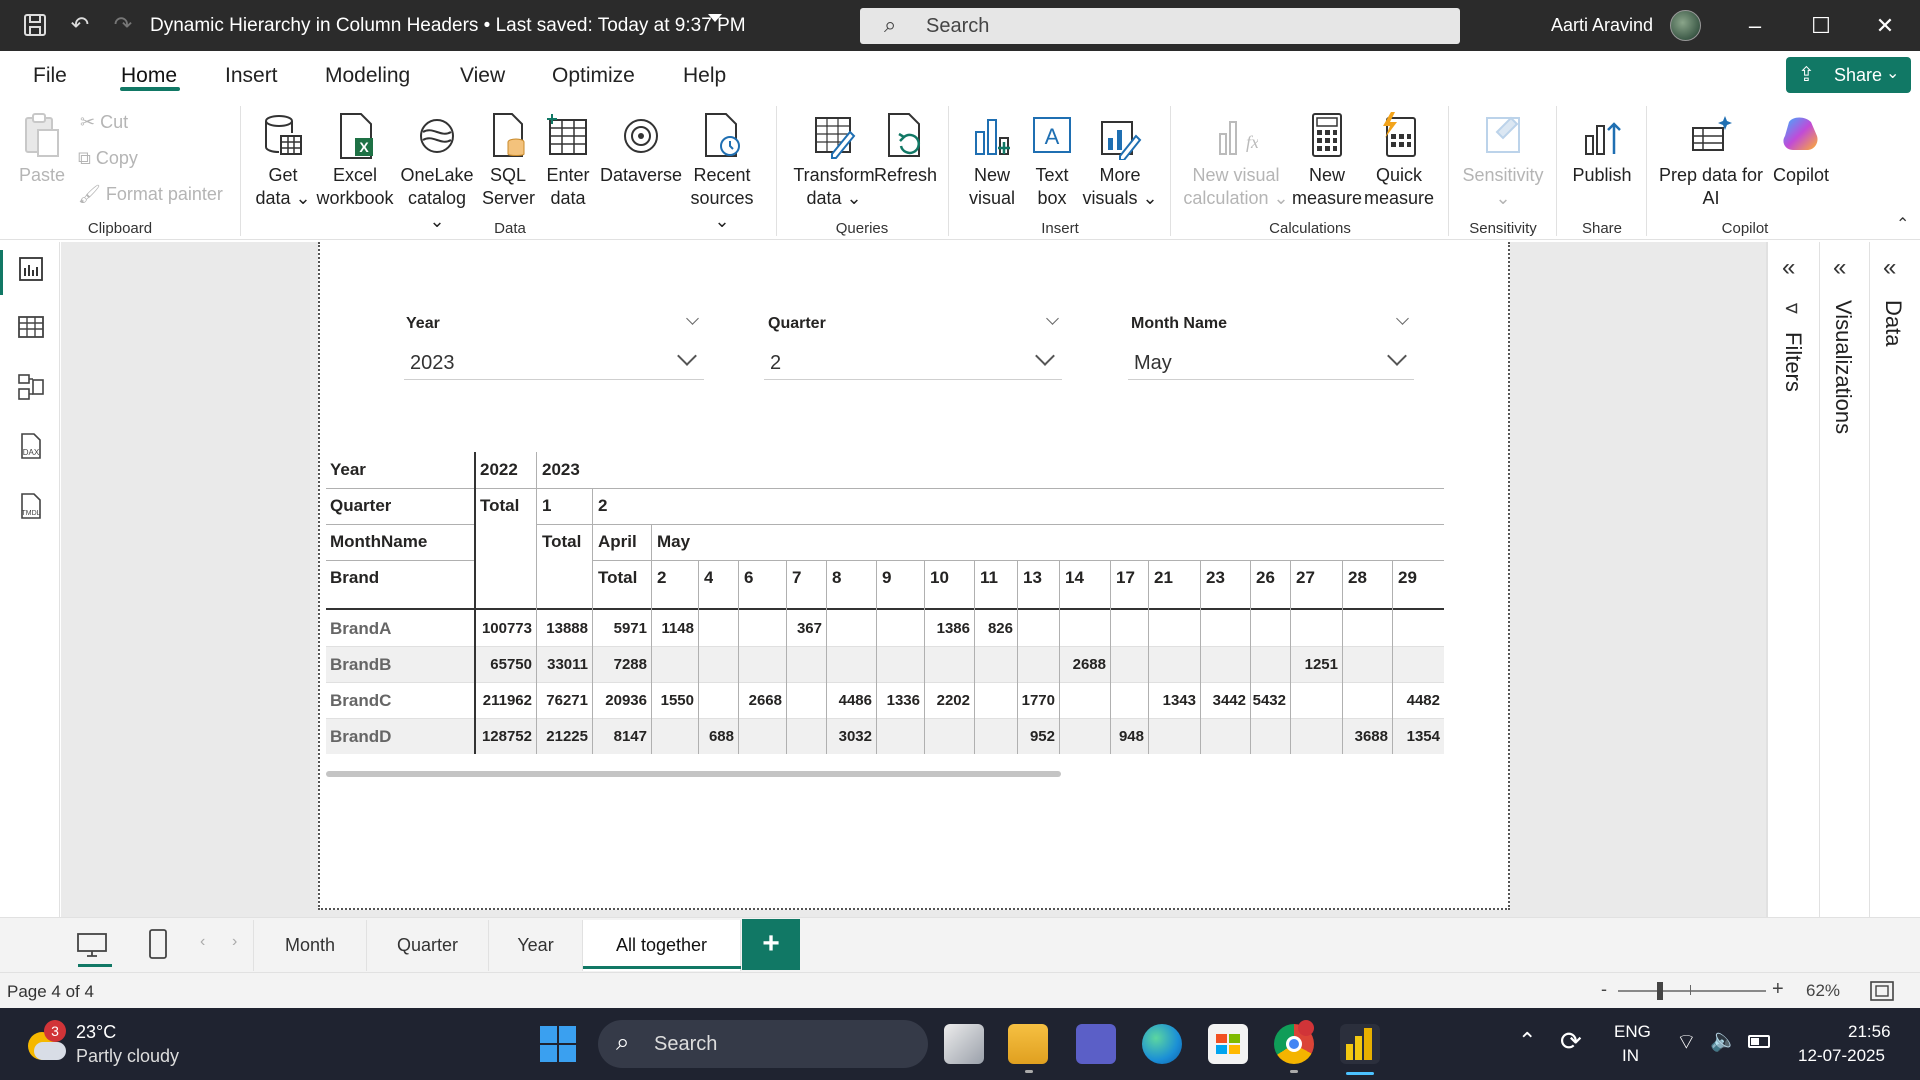 This screenshot has height=1080, width=1920. Describe the element at coordinates (1120, 161) in the screenshot. I see `more-visuals-button: More visuals ⌄` at that location.